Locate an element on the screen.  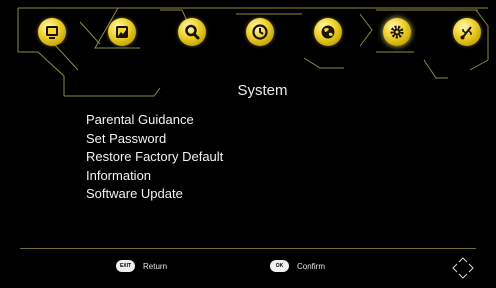
menu-item-restore-factory-default: Restore Factory Default is located at coordinates (154, 157).